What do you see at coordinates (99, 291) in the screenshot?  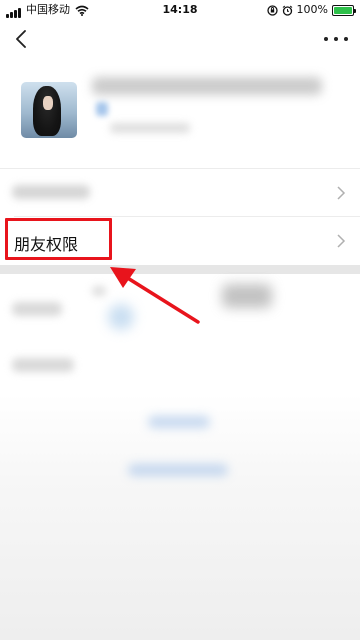 I see `blurred-item` at bounding box center [99, 291].